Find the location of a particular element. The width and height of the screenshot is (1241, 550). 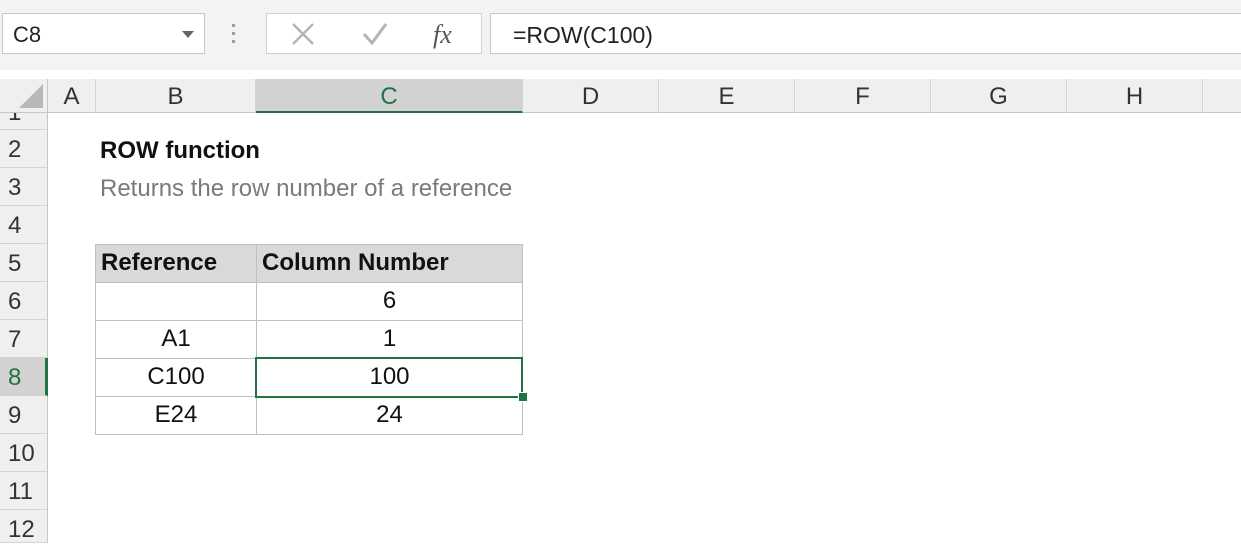

row-header-3: 3 is located at coordinates (24, 187).